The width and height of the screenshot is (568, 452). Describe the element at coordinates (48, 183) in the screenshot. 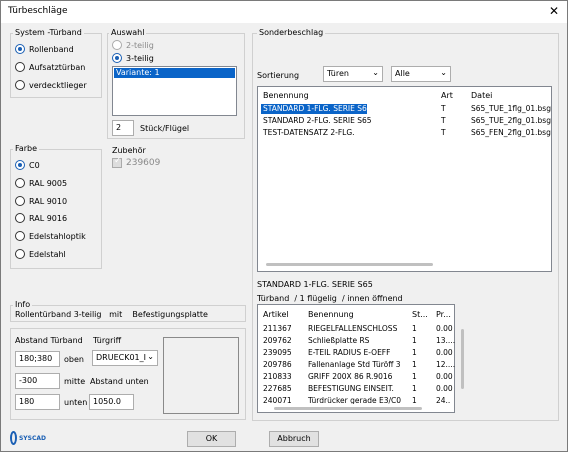

I see `radio-label: RAL 9005` at that location.